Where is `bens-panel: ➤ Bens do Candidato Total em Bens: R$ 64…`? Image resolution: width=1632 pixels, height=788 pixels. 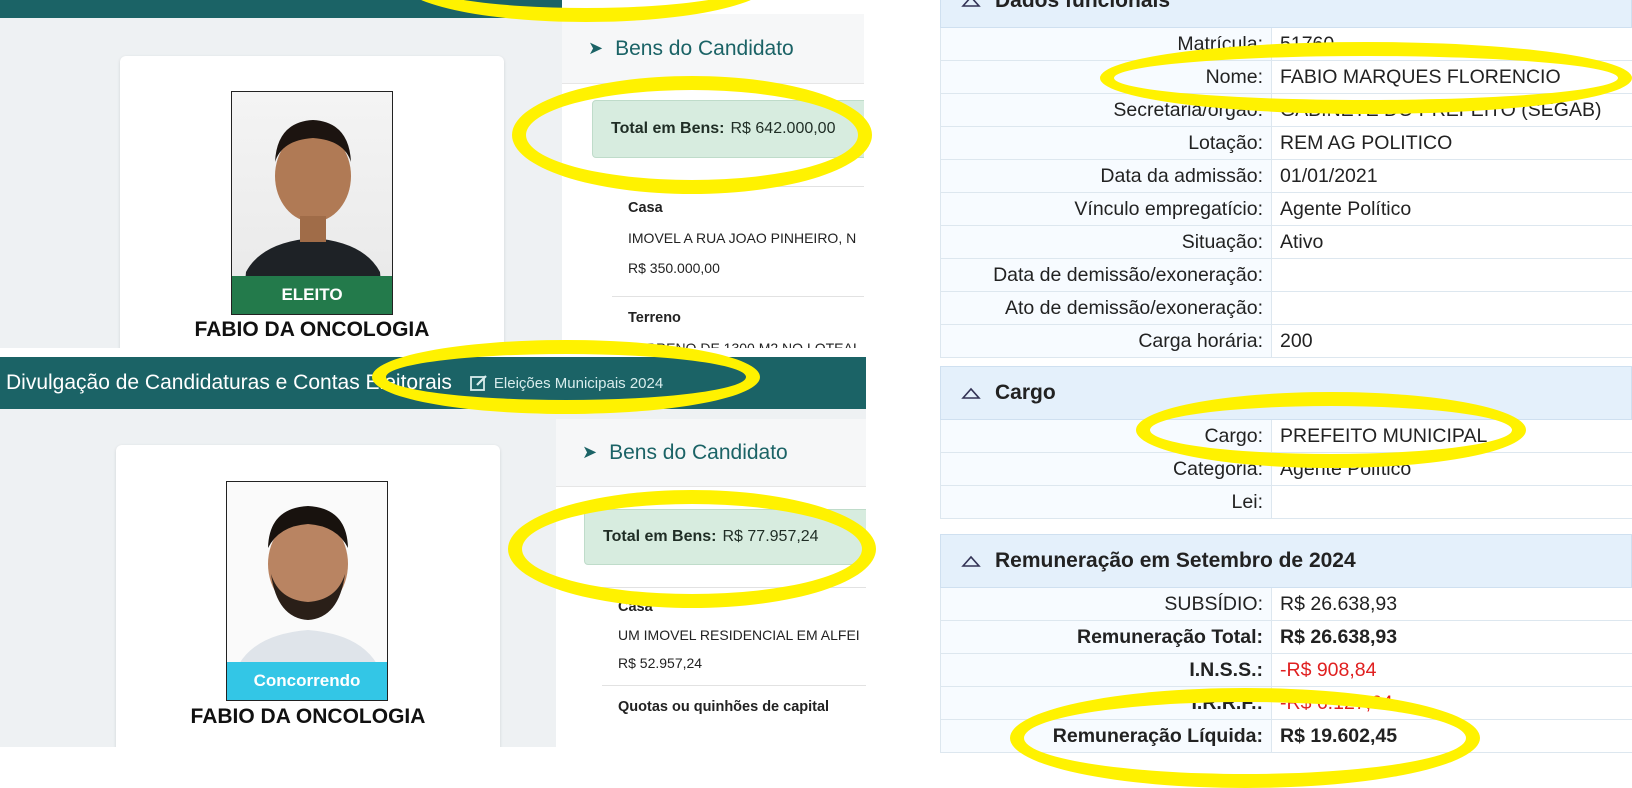
bens-panel: ➤ Bens do Candidato Total em Bens: R$ 64… is located at coordinates (713, 174).